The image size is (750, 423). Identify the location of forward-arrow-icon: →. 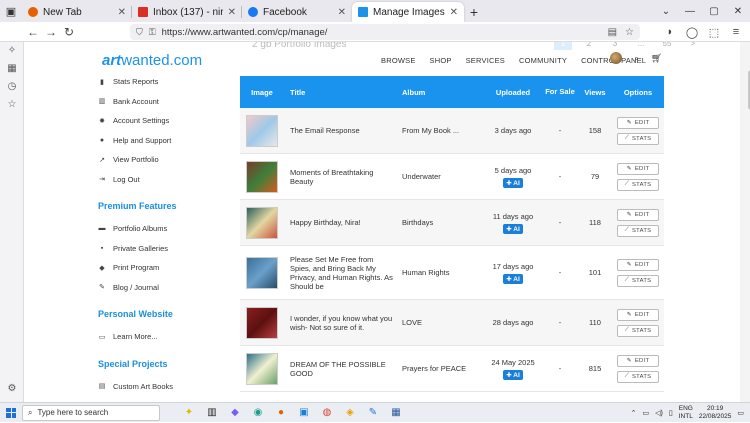
(51, 32).